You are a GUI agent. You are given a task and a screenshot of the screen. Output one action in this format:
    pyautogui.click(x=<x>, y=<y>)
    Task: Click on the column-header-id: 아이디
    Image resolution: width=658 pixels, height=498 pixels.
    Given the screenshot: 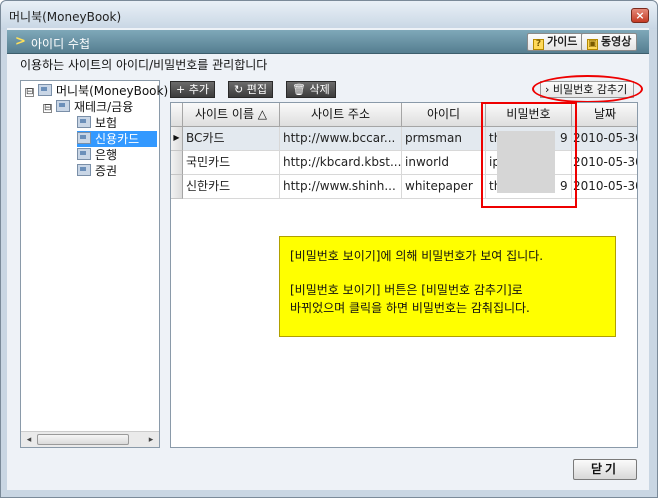 What is the action you would take?
    pyautogui.click(x=444, y=115)
    